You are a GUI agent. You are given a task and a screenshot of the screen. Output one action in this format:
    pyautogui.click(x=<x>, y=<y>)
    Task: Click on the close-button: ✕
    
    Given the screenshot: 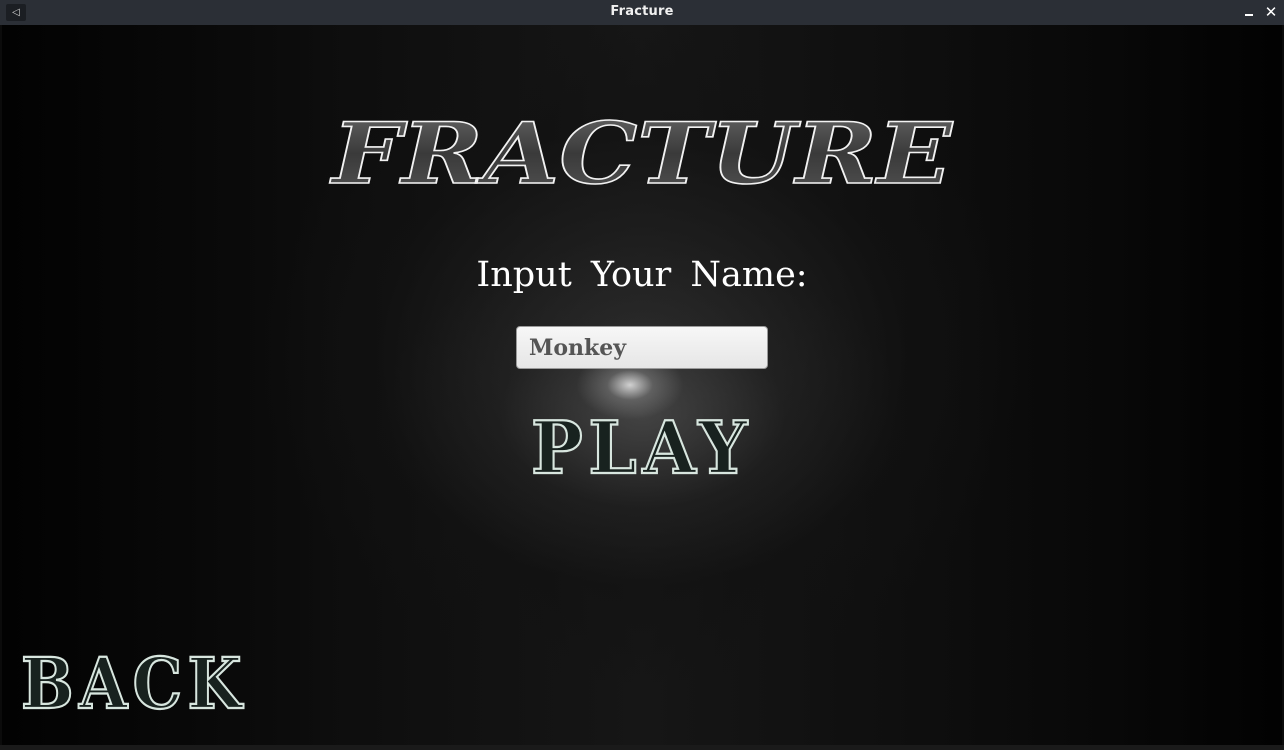 What is the action you would take?
    pyautogui.click(x=1271, y=12)
    